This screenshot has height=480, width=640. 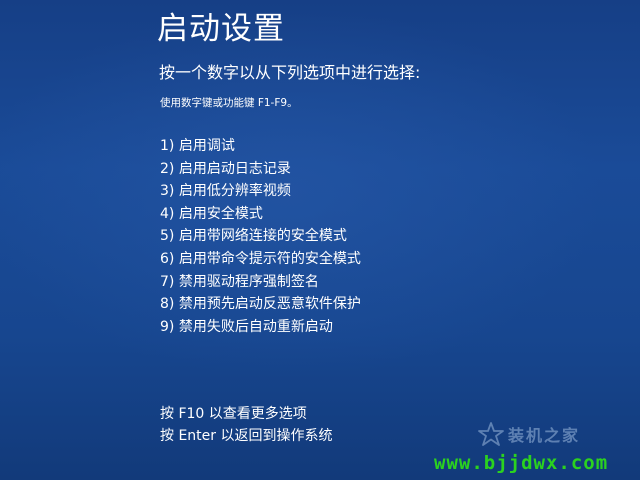 I want to click on option-disable-early-launch-antimalware: 8) 禁用预先启动反恶意软件保护, so click(x=260, y=304).